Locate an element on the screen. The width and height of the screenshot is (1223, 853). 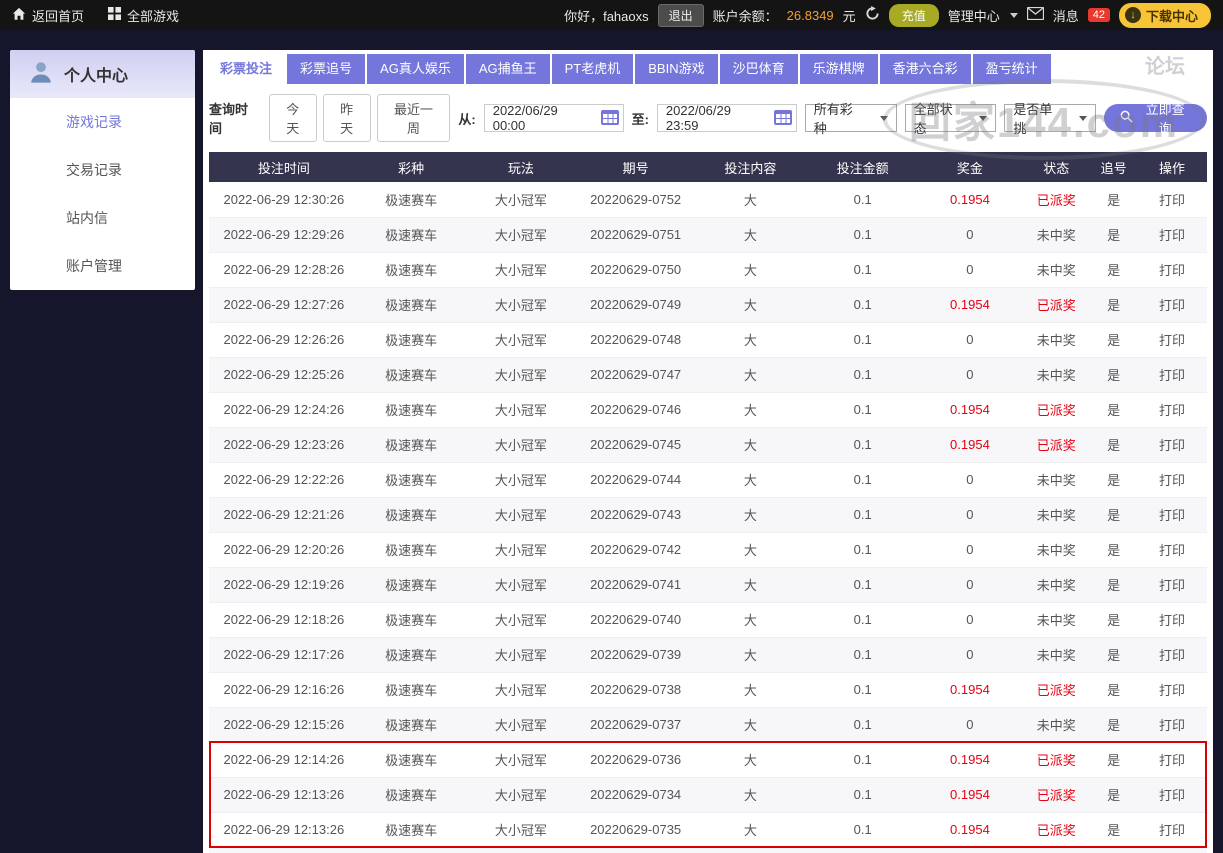
tab-5: BBIN游戏 is located at coordinates (676, 69).